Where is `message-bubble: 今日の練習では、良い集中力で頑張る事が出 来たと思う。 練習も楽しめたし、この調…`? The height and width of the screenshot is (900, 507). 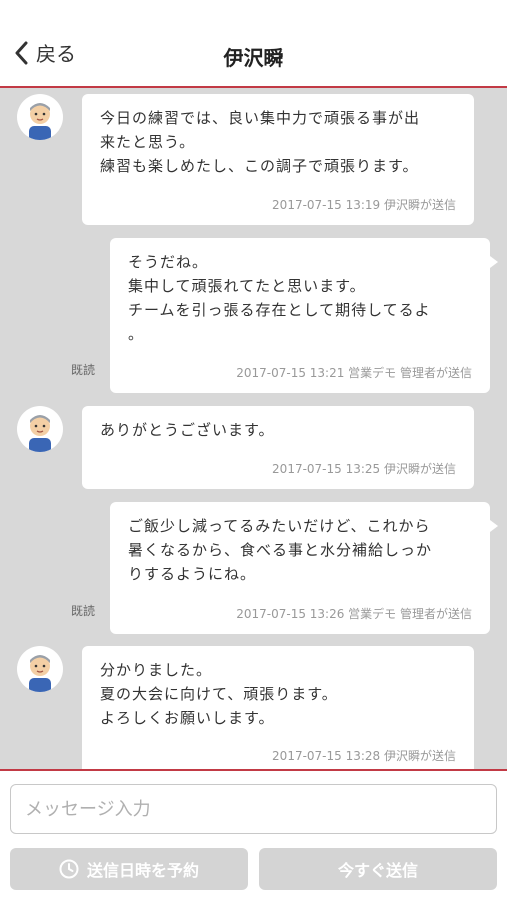
message-bubble: 今日の練習では、良い集中力で頑張る事が出 来たと思う。 練習も楽しめたし、この調… is located at coordinates (278, 159).